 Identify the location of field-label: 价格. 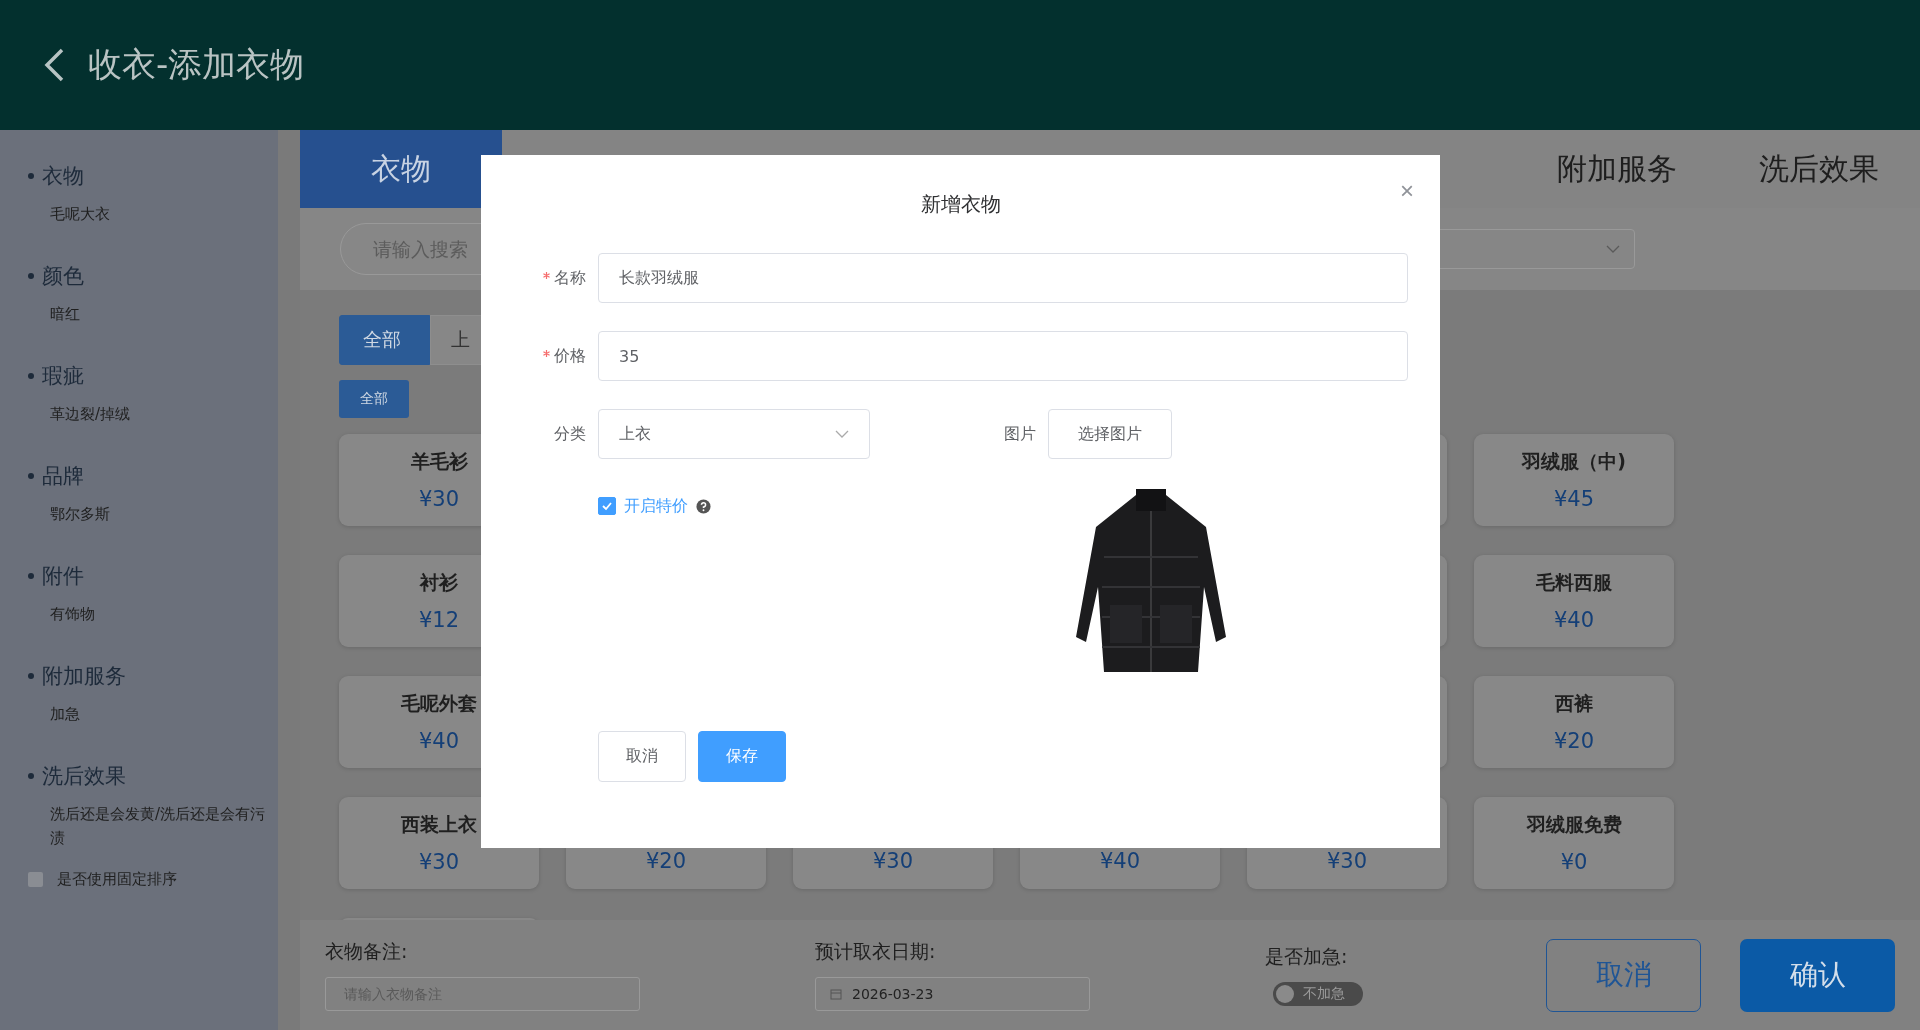
(570, 356).